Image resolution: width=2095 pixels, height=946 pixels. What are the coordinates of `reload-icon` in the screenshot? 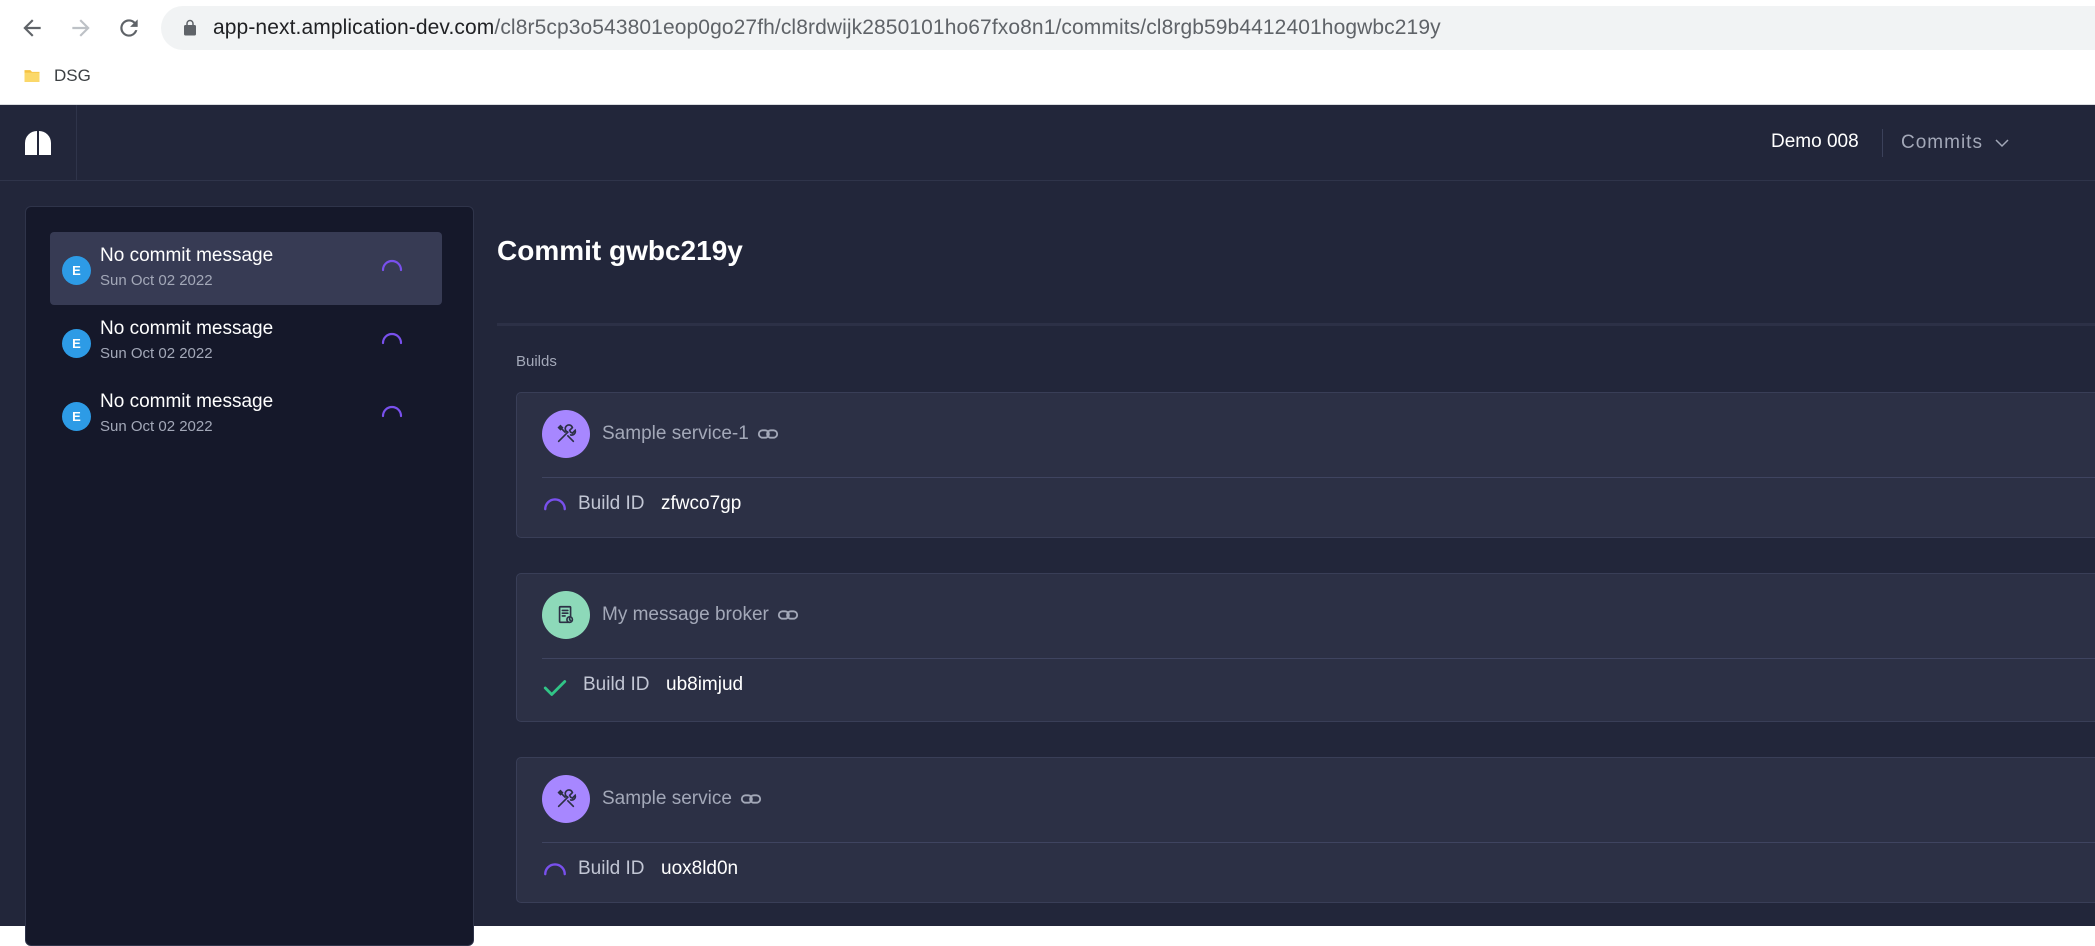 It's located at (129, 28).